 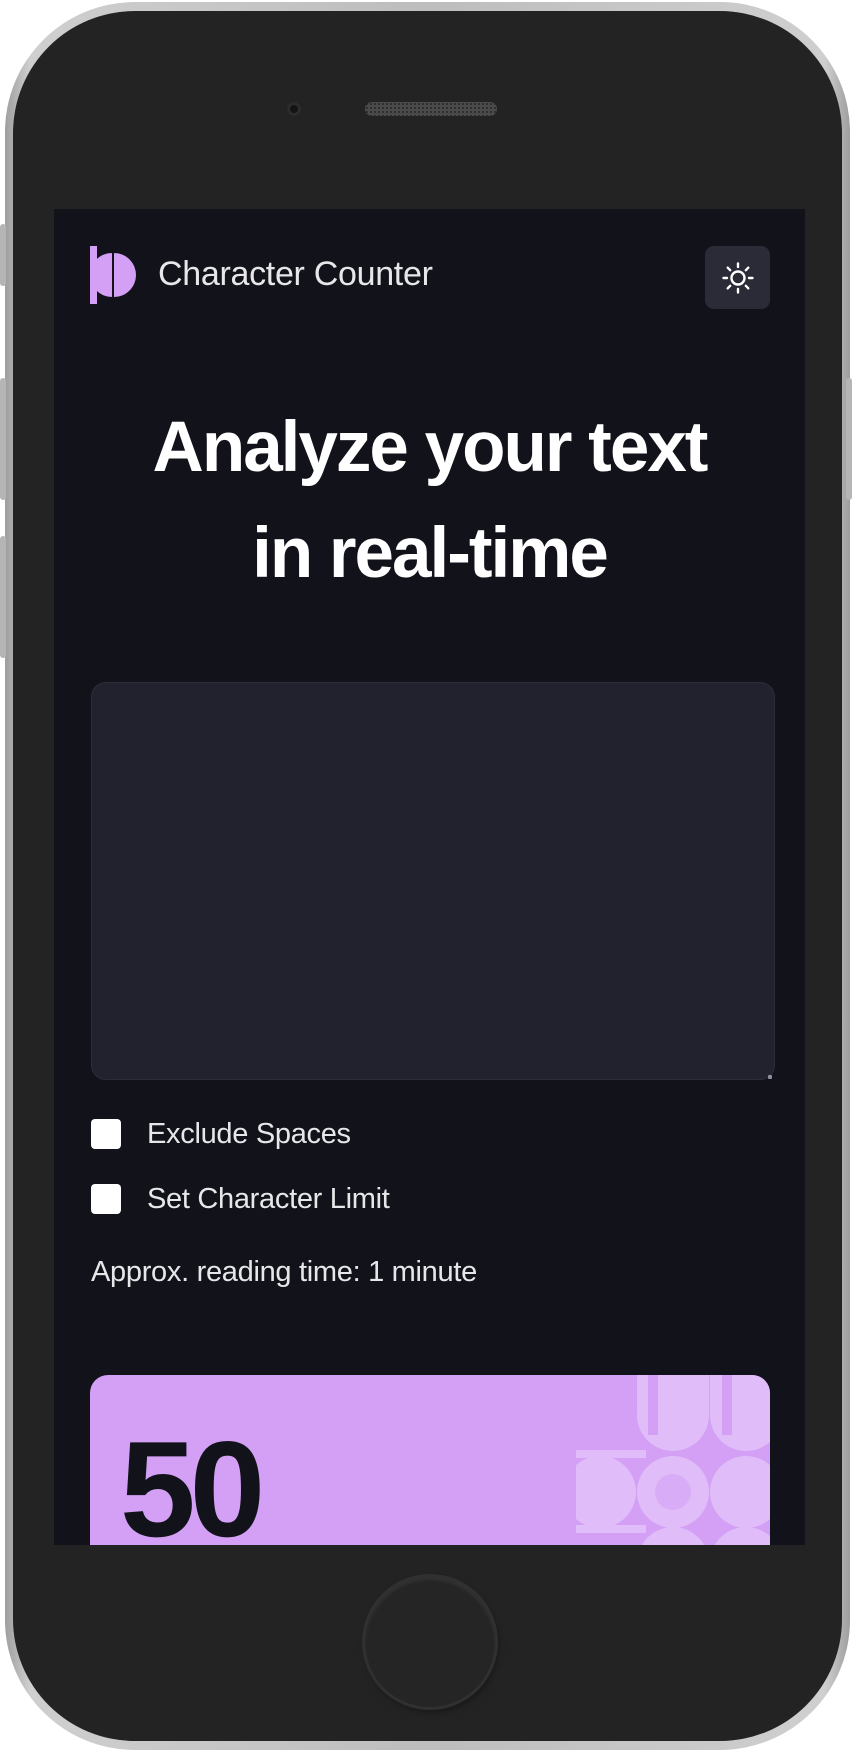 I want to click on character-limit-label: Set Character Limit, so click(x=268, y=1198).